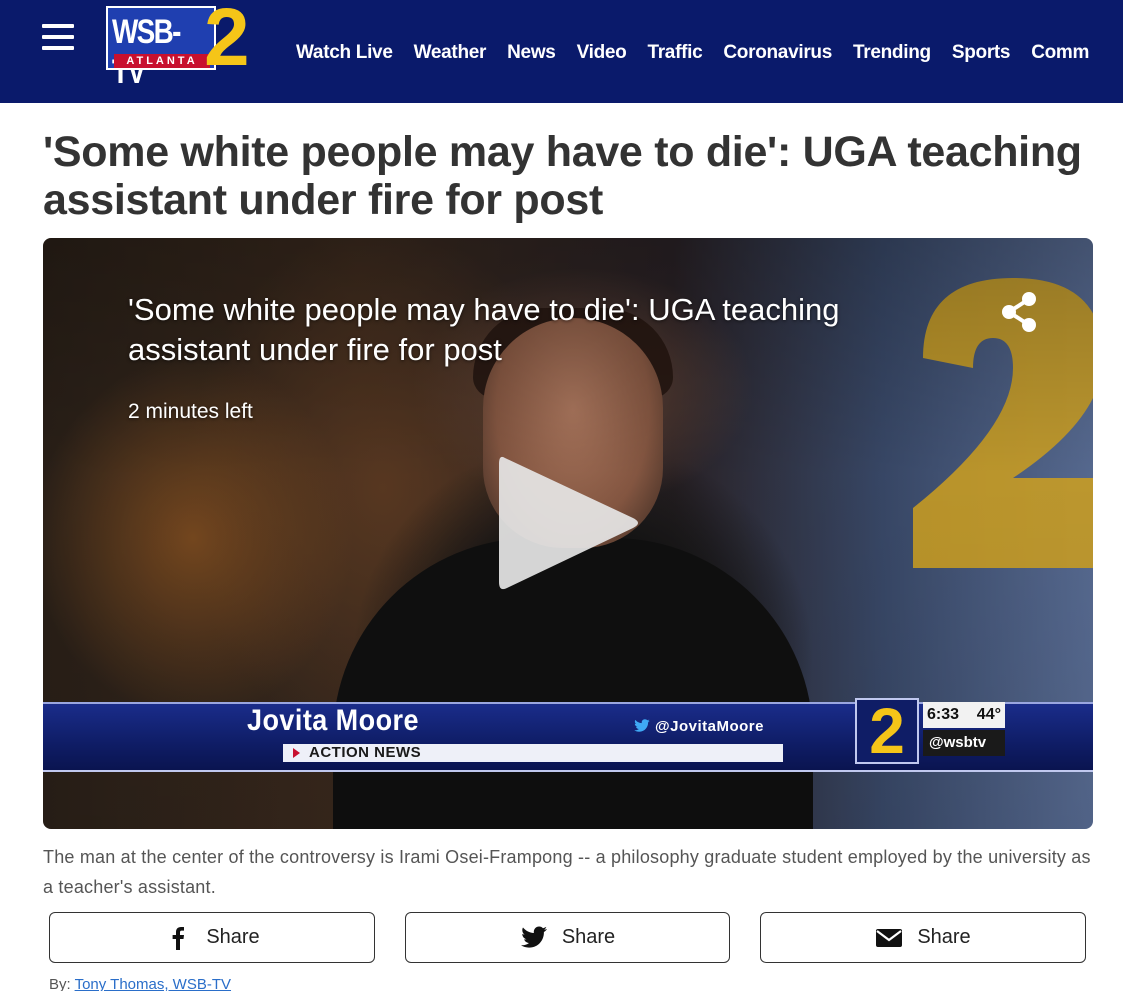 This screenshot has width=1123, height=991. What do you see at coordinates (62, 983) in the screenshot?
I see `byline-prefix: By:` at bounding box center [62, 983].